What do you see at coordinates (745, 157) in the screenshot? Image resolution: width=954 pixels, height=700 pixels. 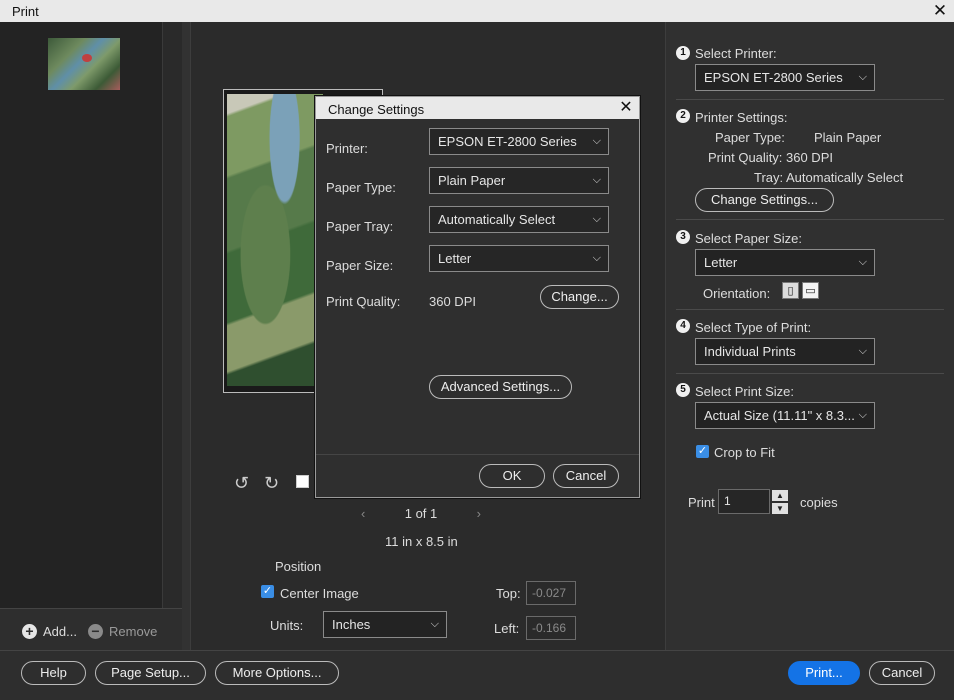 I see `print-quality-label: Print Quality:` at bounding box center [745, 157].